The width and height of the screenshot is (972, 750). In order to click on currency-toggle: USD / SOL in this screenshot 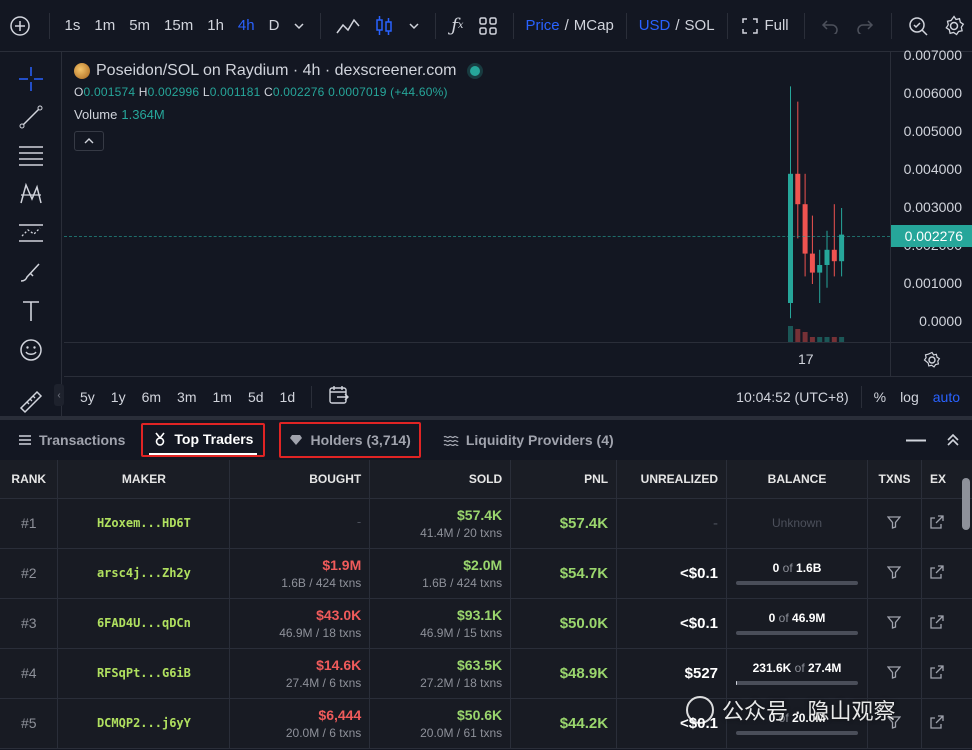, I will do `click(677, 26)`.